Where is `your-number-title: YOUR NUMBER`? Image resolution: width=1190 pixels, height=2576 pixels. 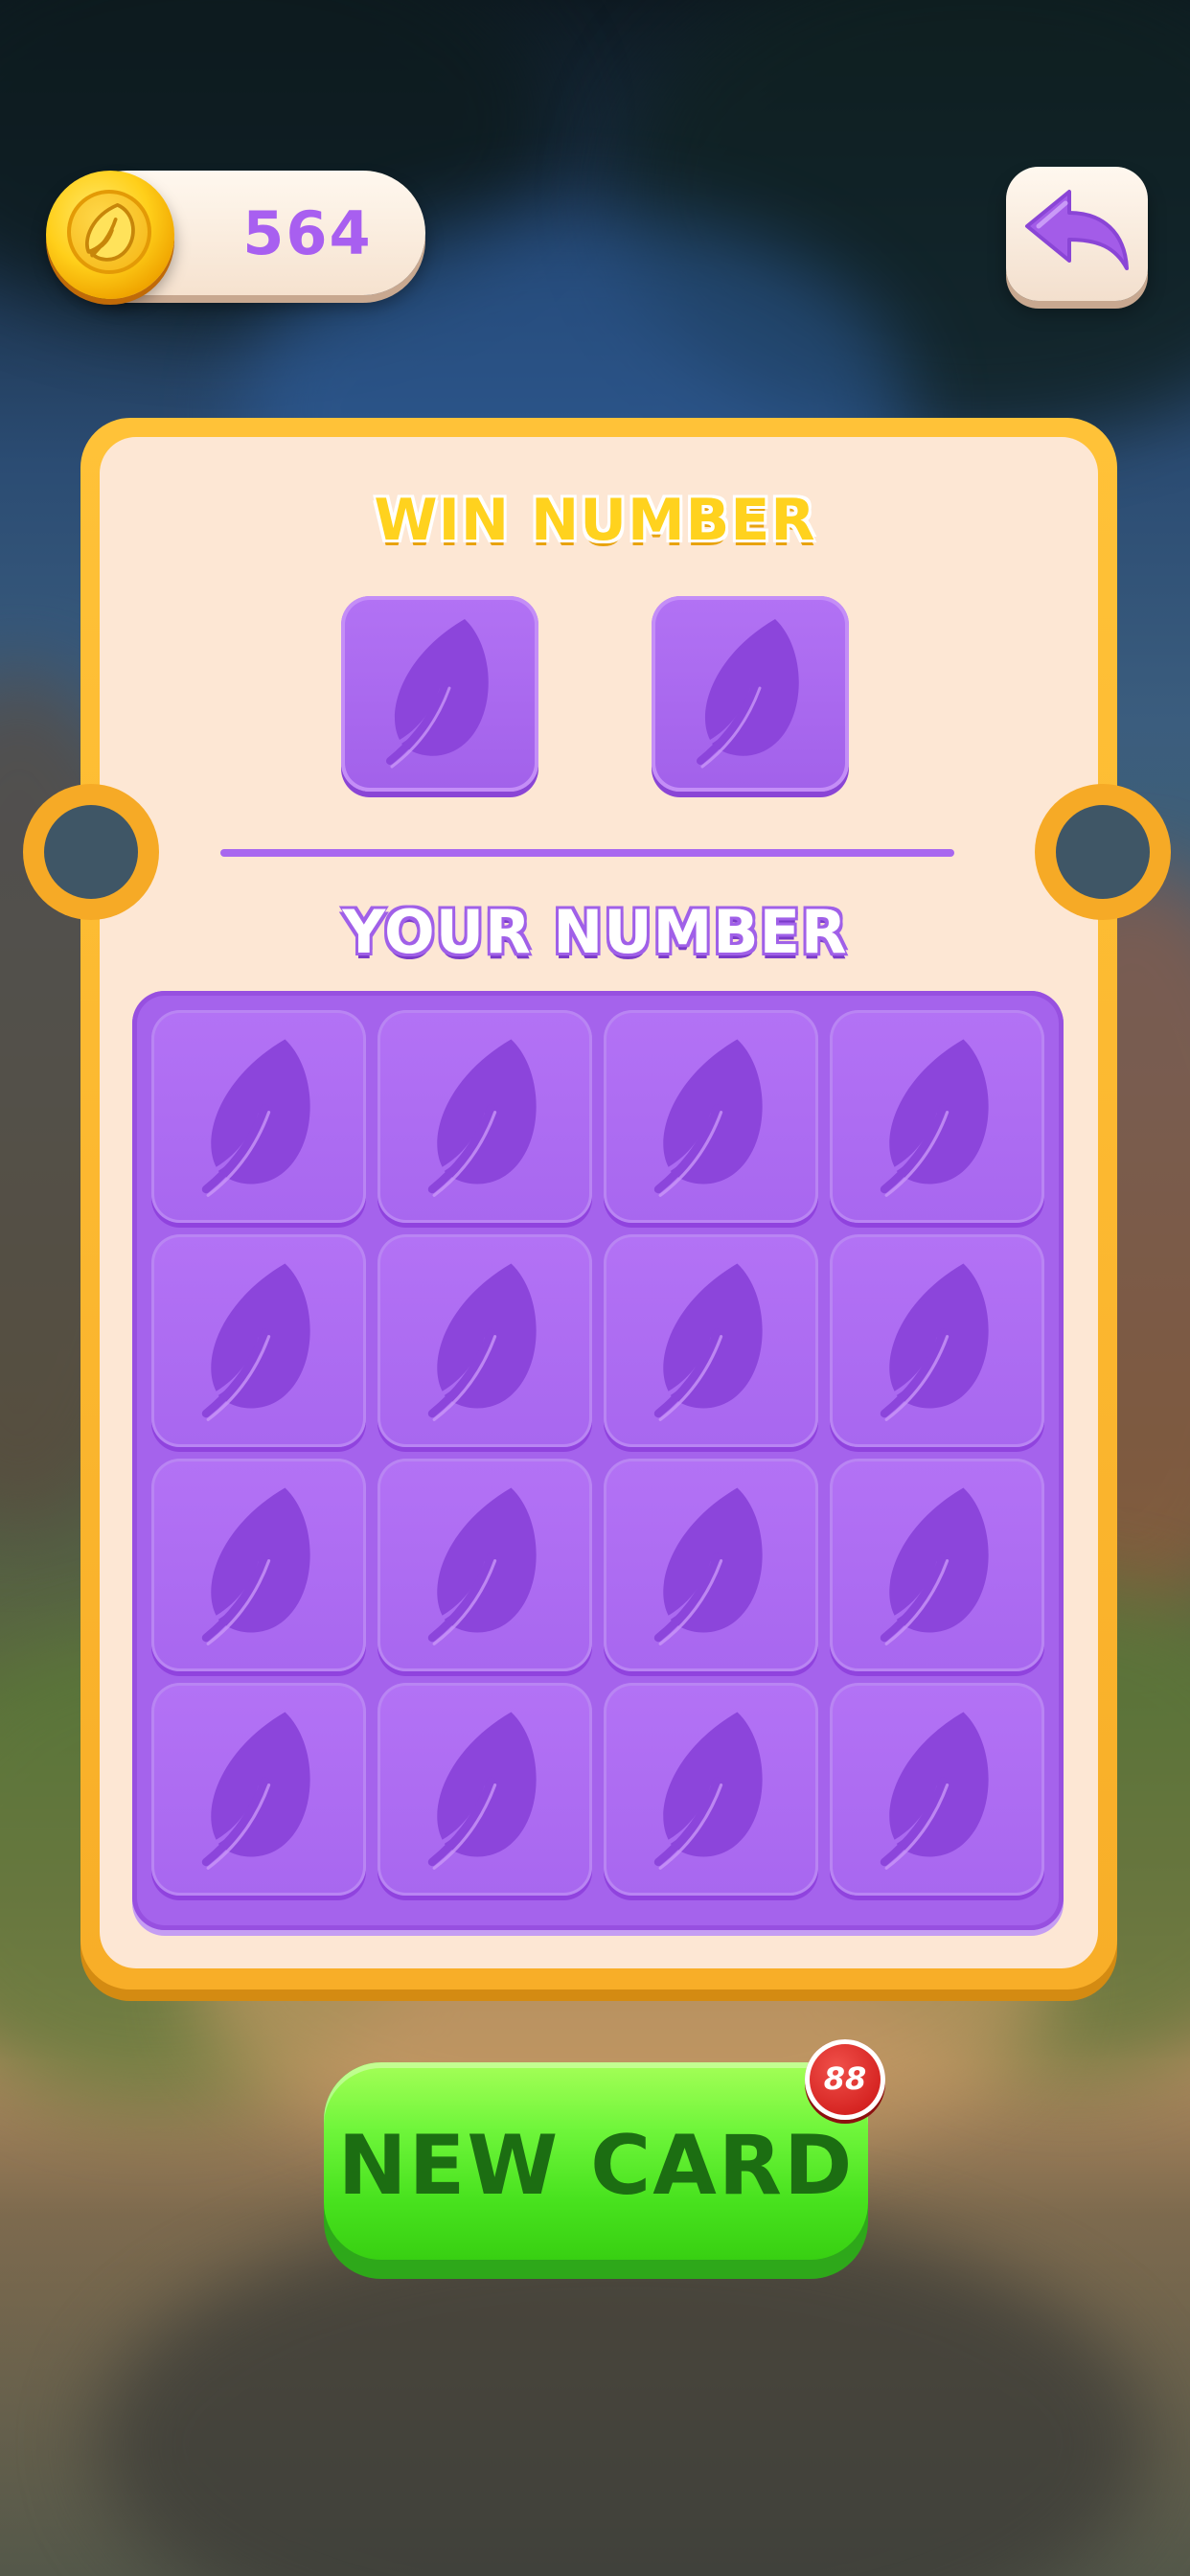
your-number-title: YOUR NUMBER is located at coordinates (595, 932).